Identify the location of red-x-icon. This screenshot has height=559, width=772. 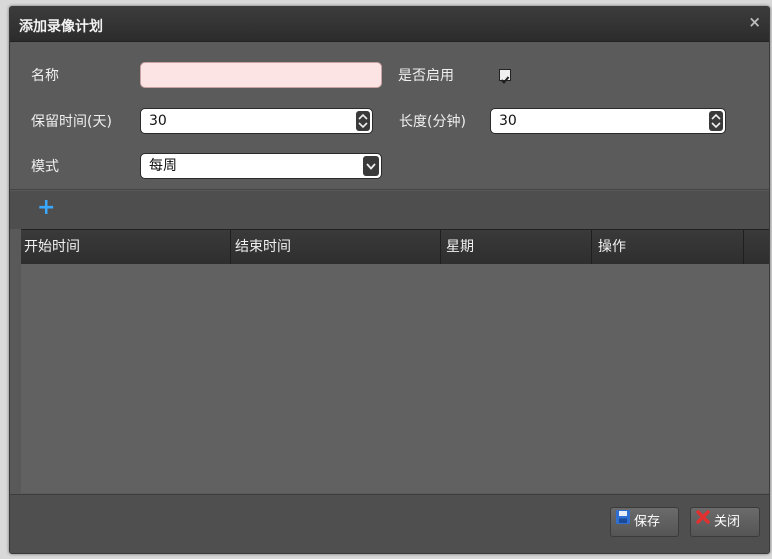
(703, 522).